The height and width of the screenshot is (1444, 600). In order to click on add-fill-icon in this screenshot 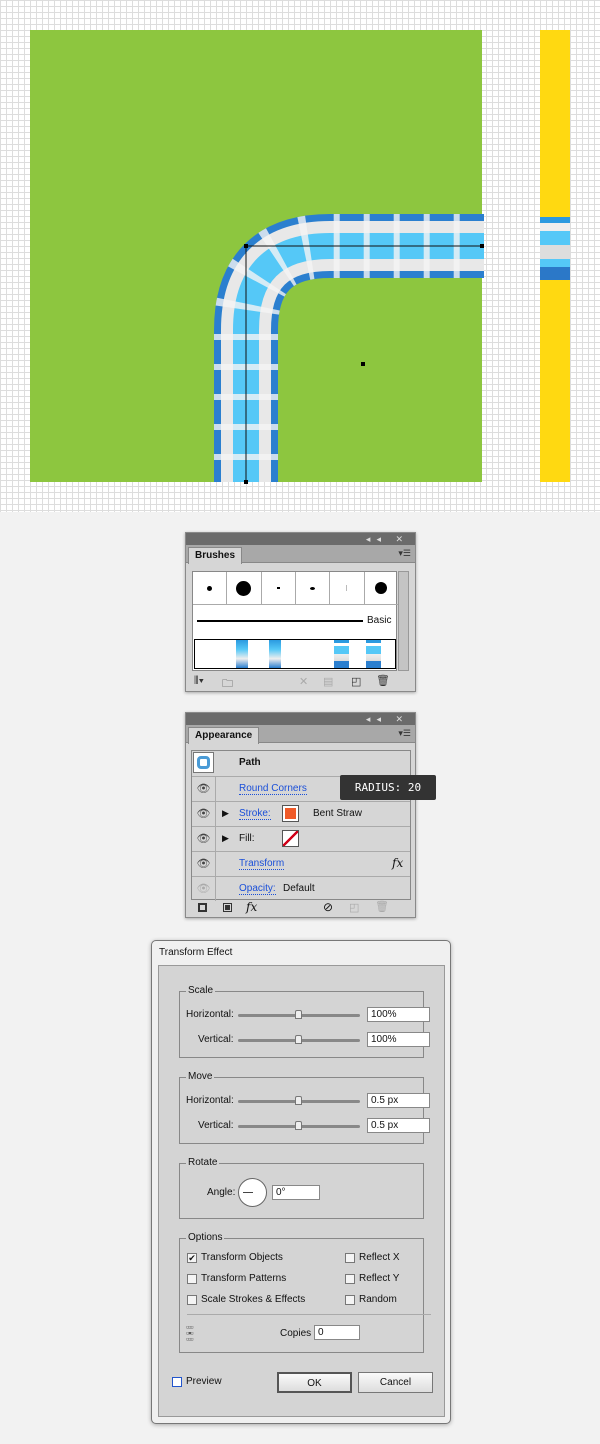, I will do `click(227, 907)`.